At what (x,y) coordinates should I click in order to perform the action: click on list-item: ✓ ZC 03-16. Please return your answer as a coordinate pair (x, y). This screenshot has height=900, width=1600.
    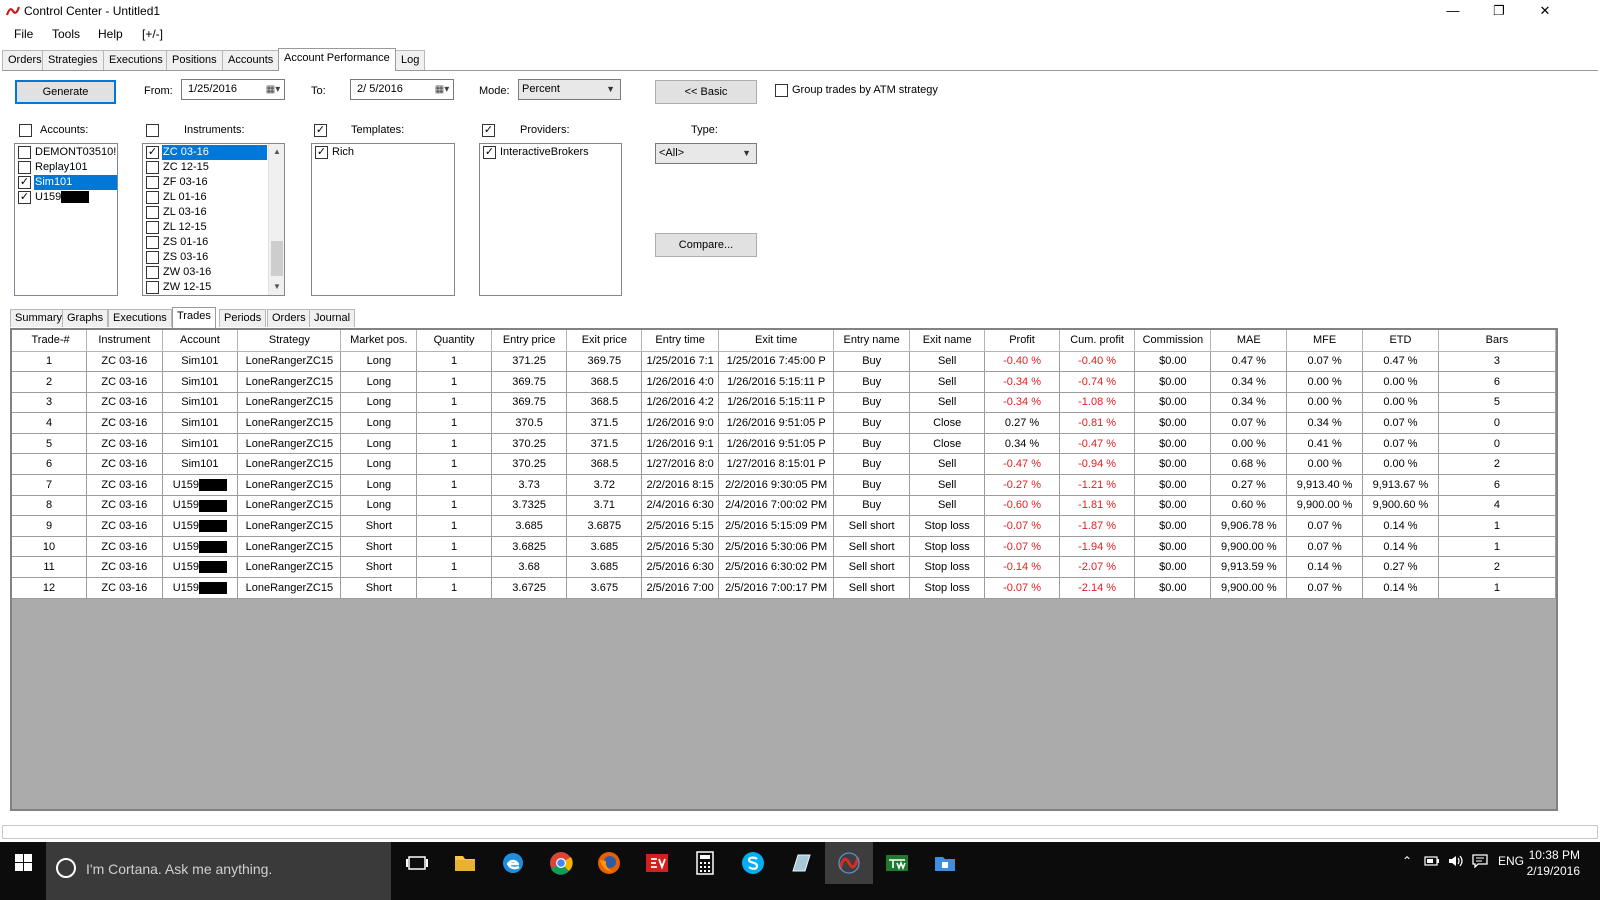
    Looking at the image, I should click on (206, 152).